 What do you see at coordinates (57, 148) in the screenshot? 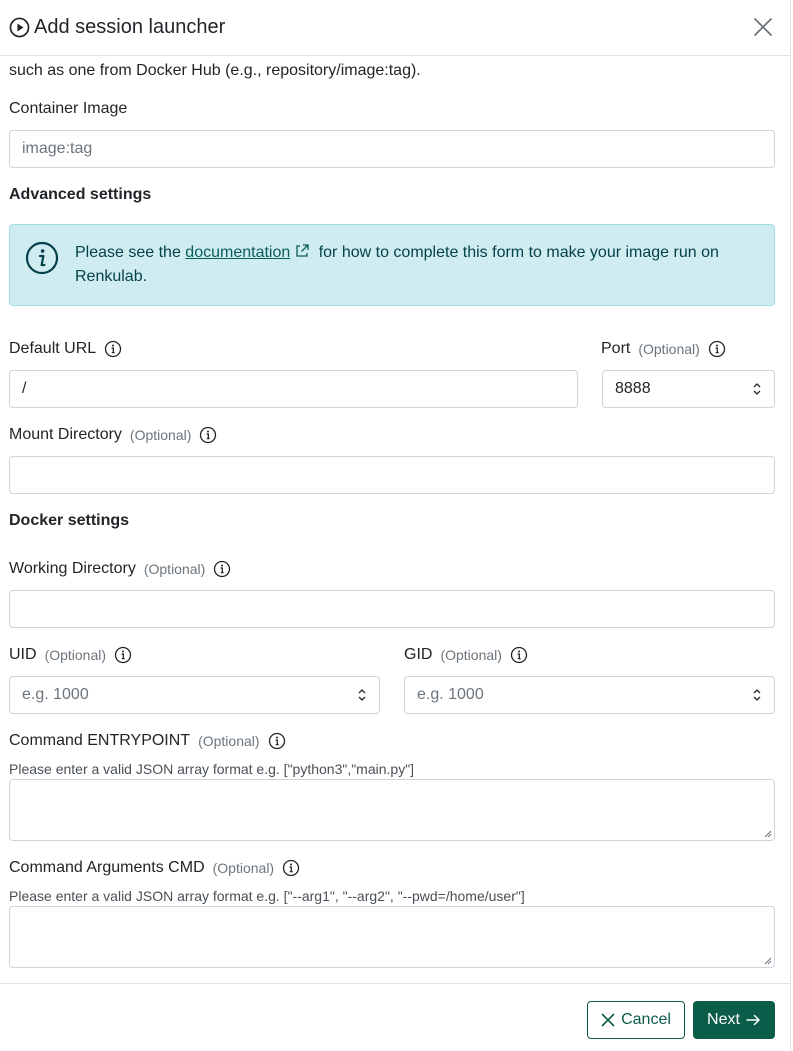
I see `container-image-placeholder: image:tag` at bounding box center [57, 148].